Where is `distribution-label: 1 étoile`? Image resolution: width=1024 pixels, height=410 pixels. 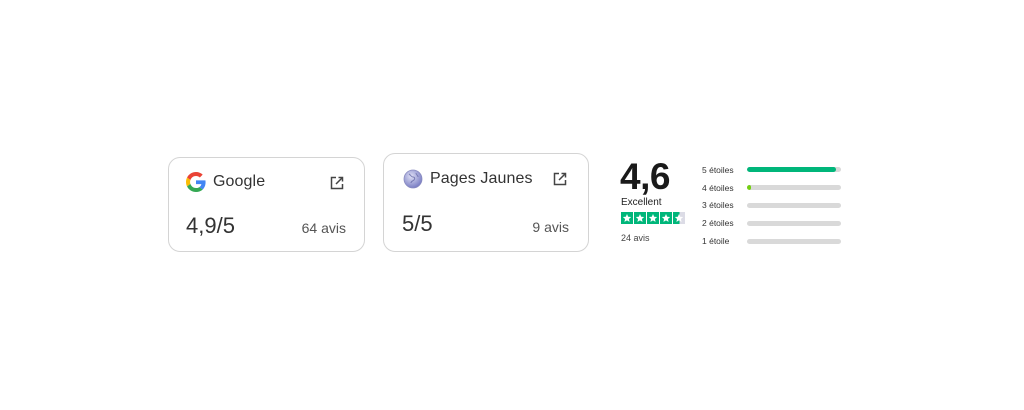 distribution-label: 1 étoile is located at coordinates (716, 241).